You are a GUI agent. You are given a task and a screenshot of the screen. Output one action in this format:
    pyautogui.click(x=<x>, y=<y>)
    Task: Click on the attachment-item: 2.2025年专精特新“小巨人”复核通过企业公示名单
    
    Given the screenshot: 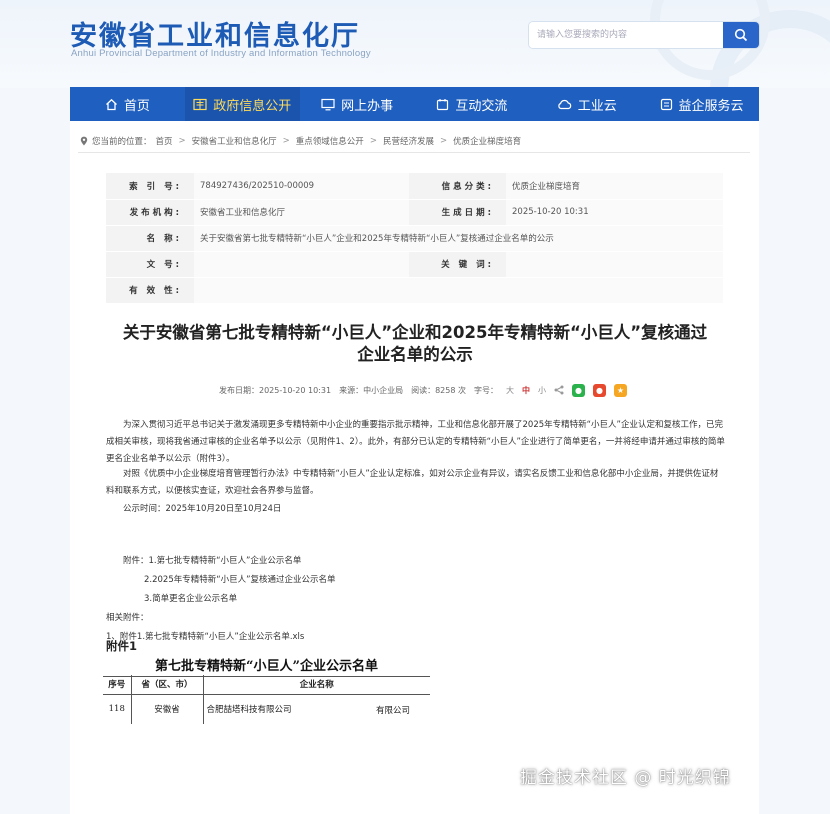 What is the action you would take?
    pyautogui.click(x=240, y=580)
    